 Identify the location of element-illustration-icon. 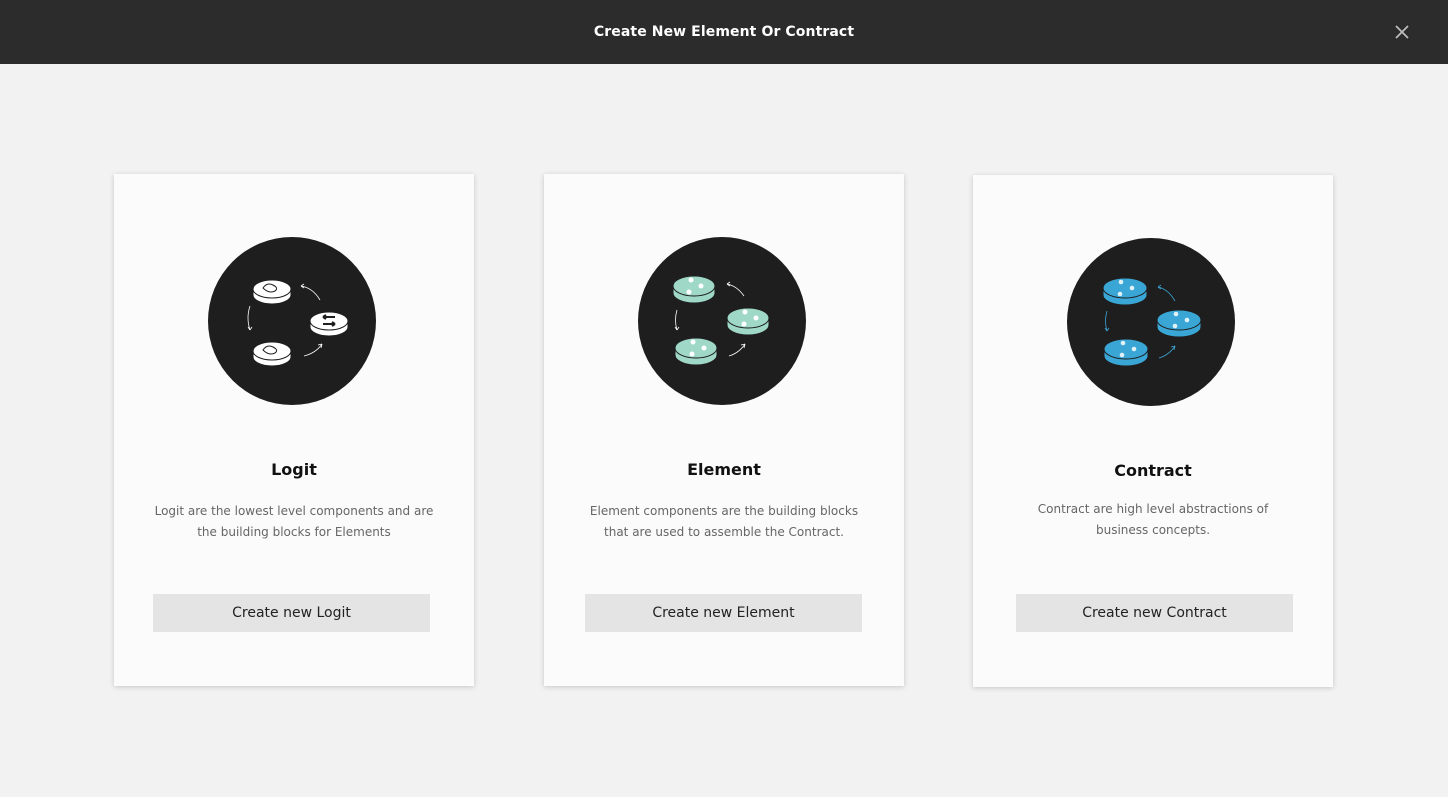
(722, 321).